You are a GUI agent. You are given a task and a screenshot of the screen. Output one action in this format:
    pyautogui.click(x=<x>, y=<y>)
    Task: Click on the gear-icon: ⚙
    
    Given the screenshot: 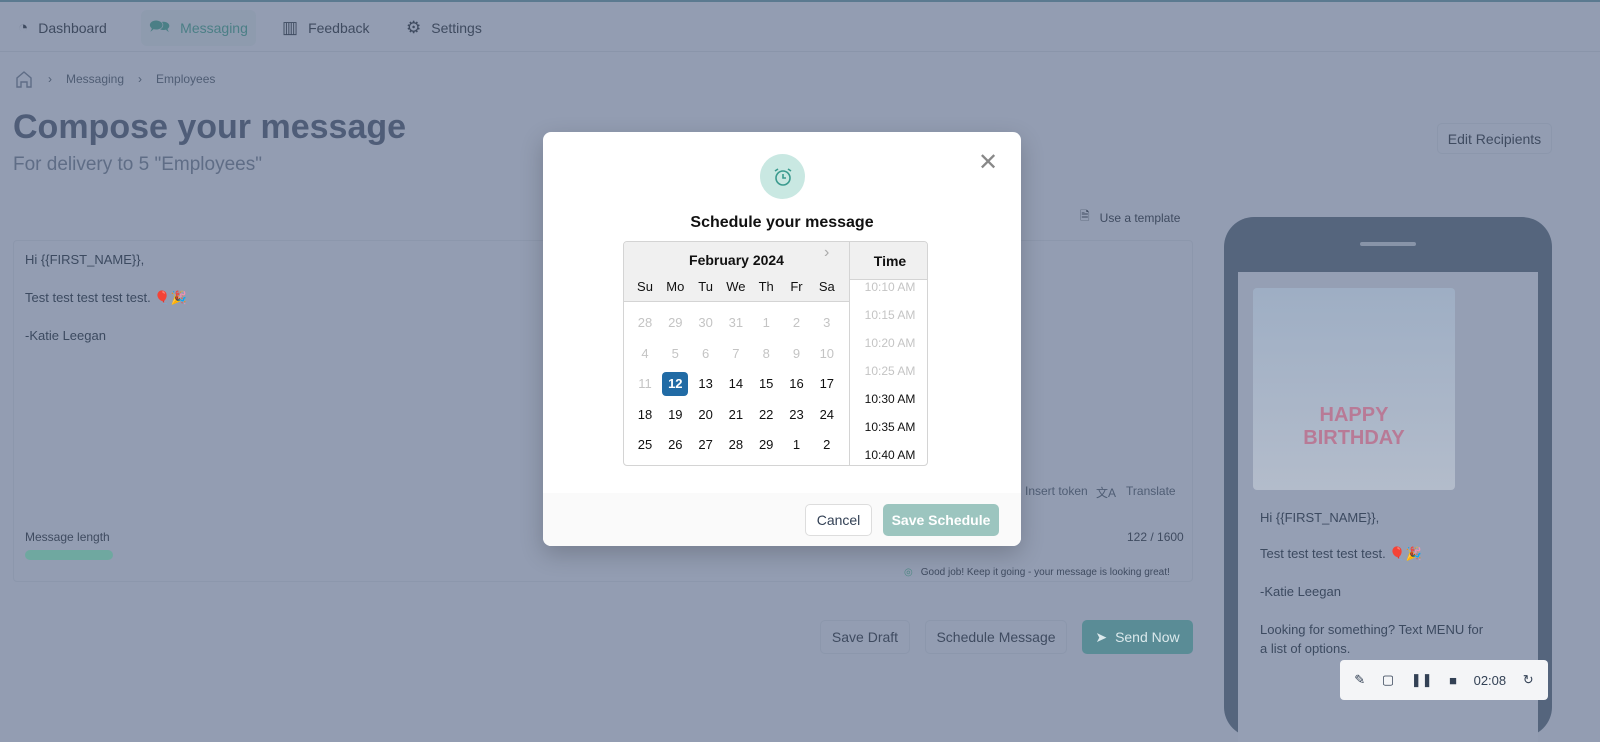 What is the action you would take?
    pyautogui.click(x=414, y=27)
    